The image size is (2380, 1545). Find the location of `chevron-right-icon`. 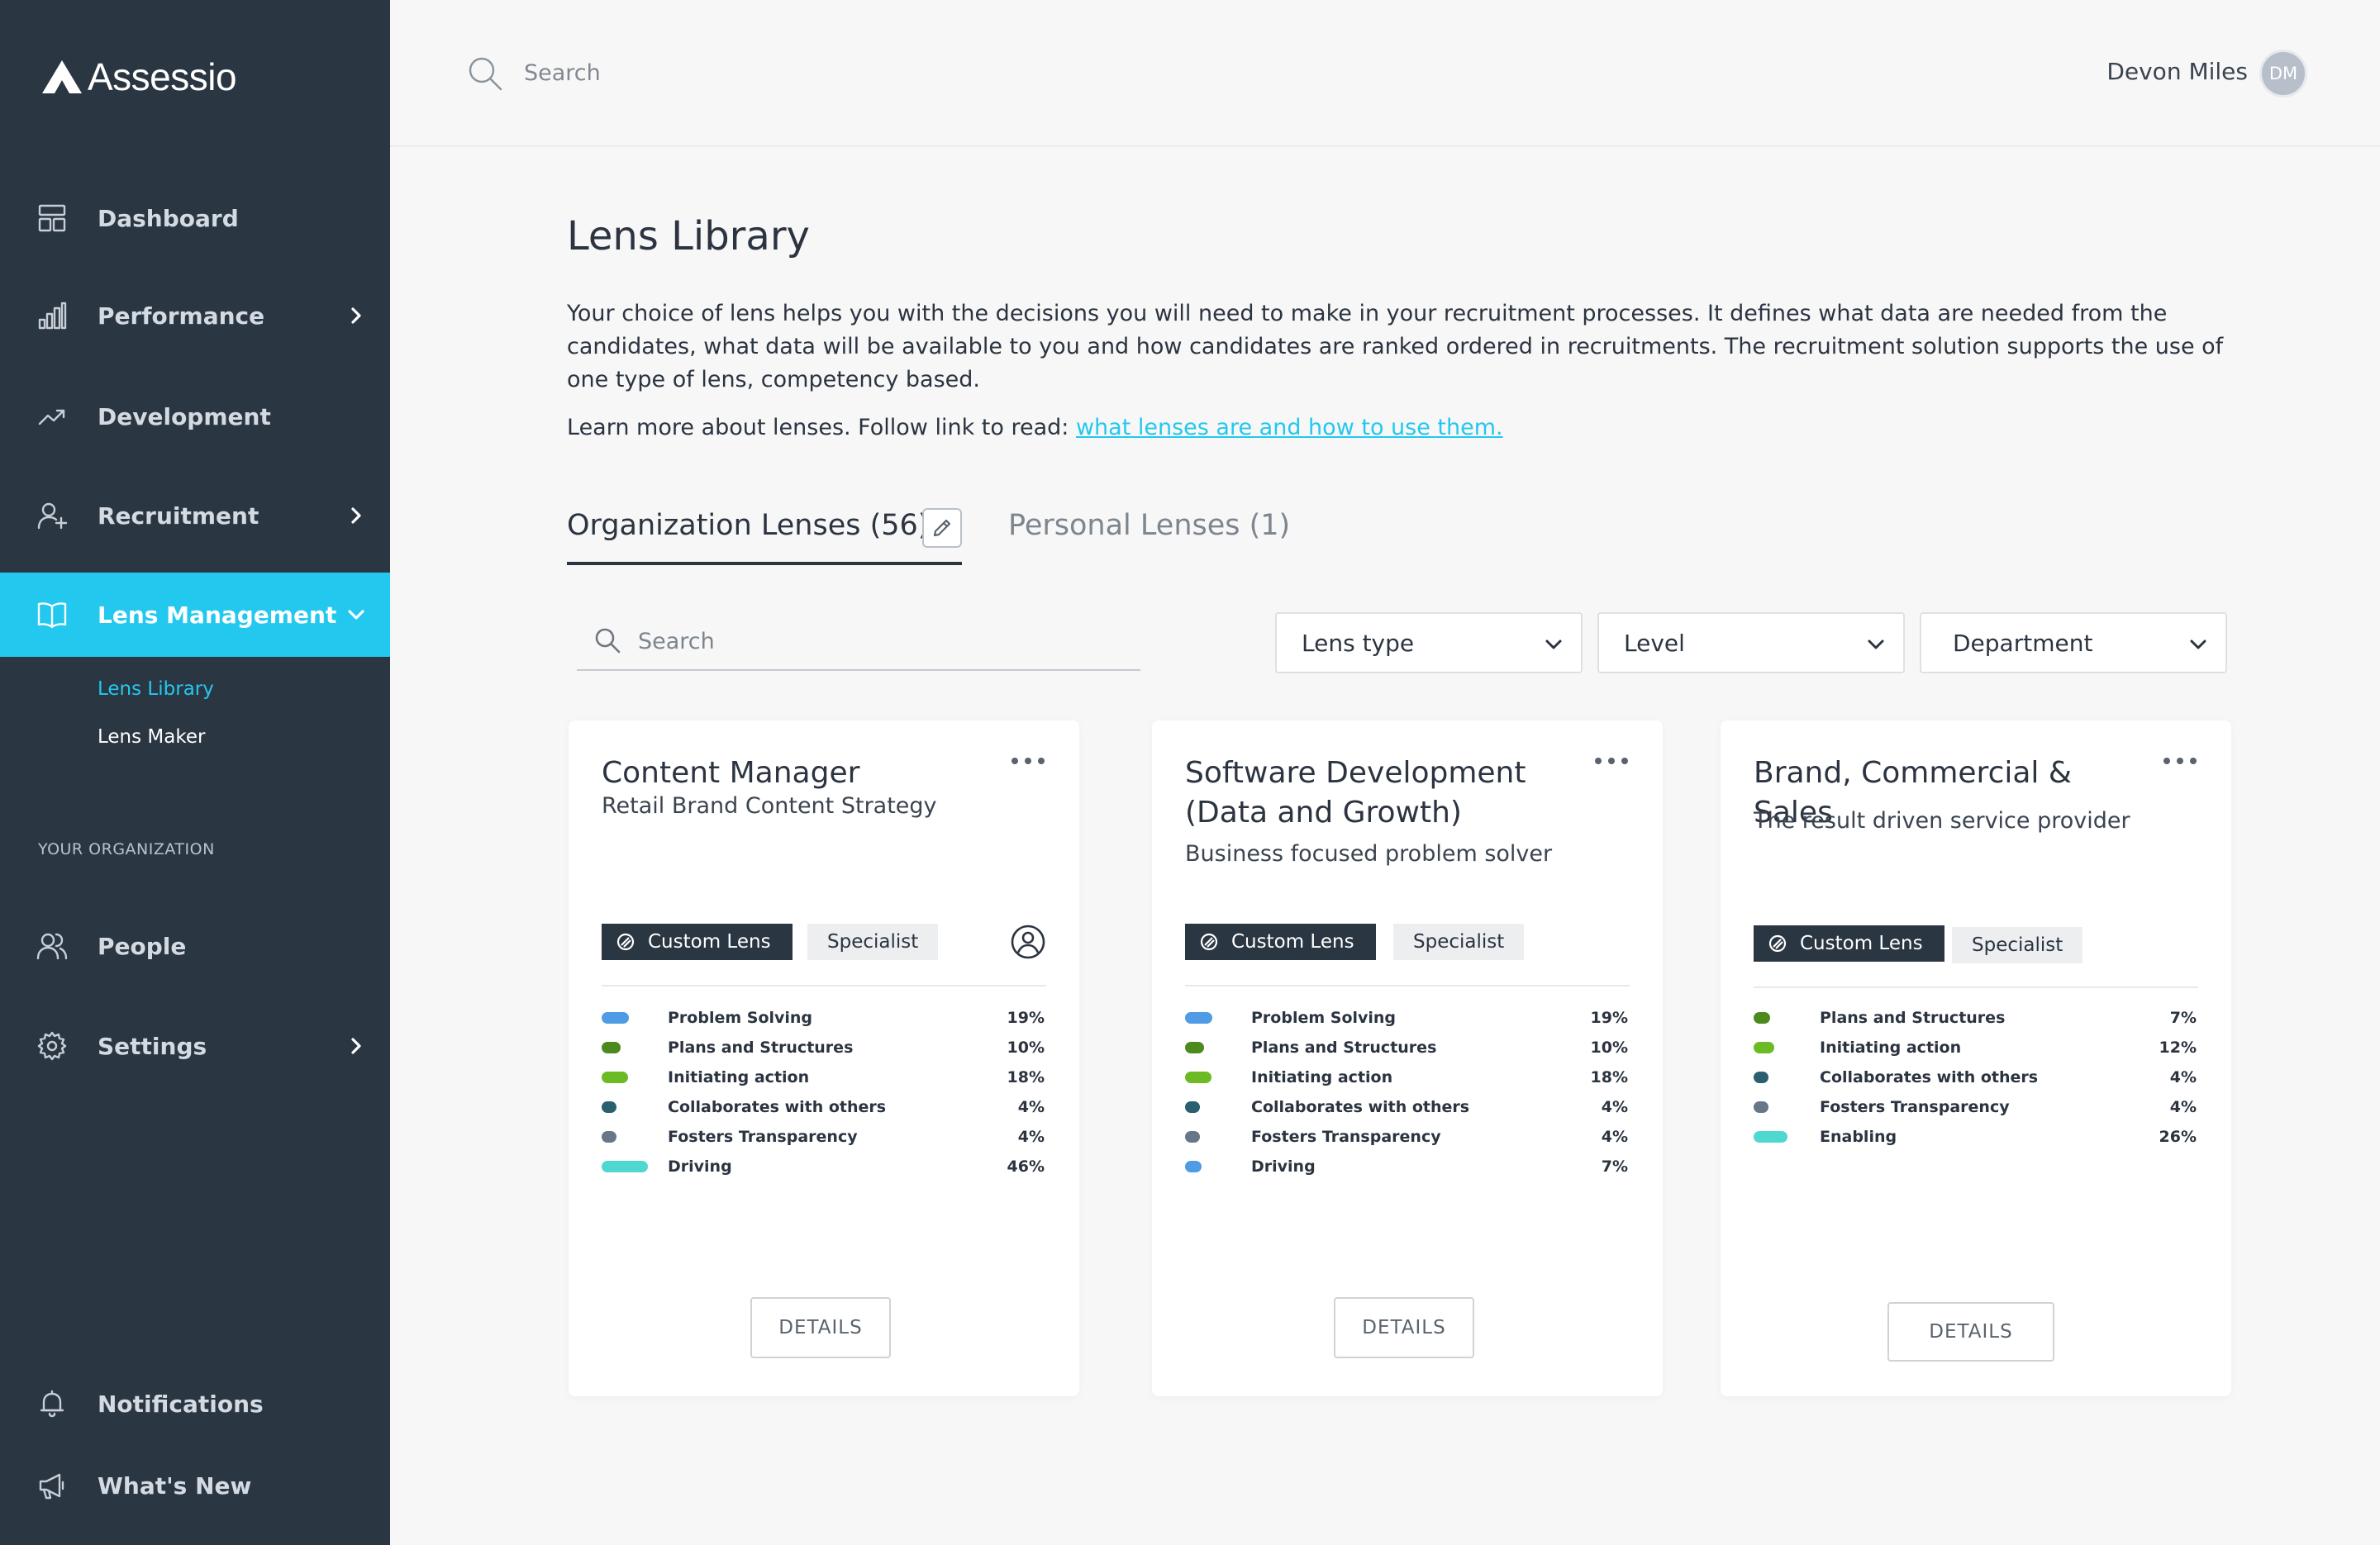

chevron-right-icon is located at coordinates (356, 515).